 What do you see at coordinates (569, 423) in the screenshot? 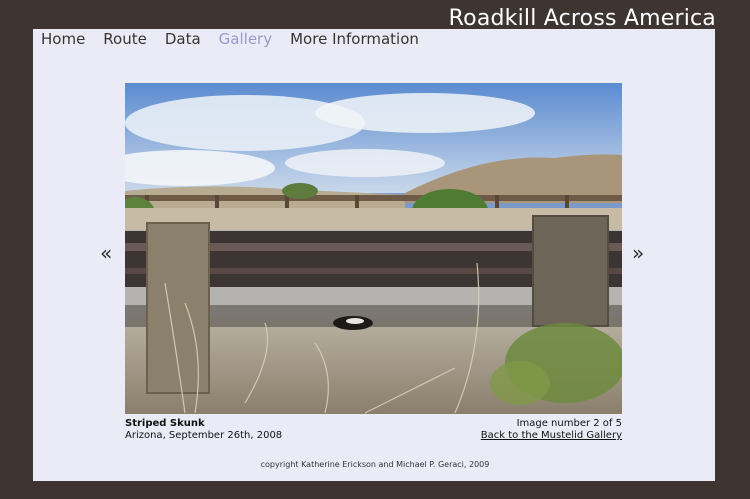
I see `image-counter: Image number 2 of 5` at bounding box center [569, 423].